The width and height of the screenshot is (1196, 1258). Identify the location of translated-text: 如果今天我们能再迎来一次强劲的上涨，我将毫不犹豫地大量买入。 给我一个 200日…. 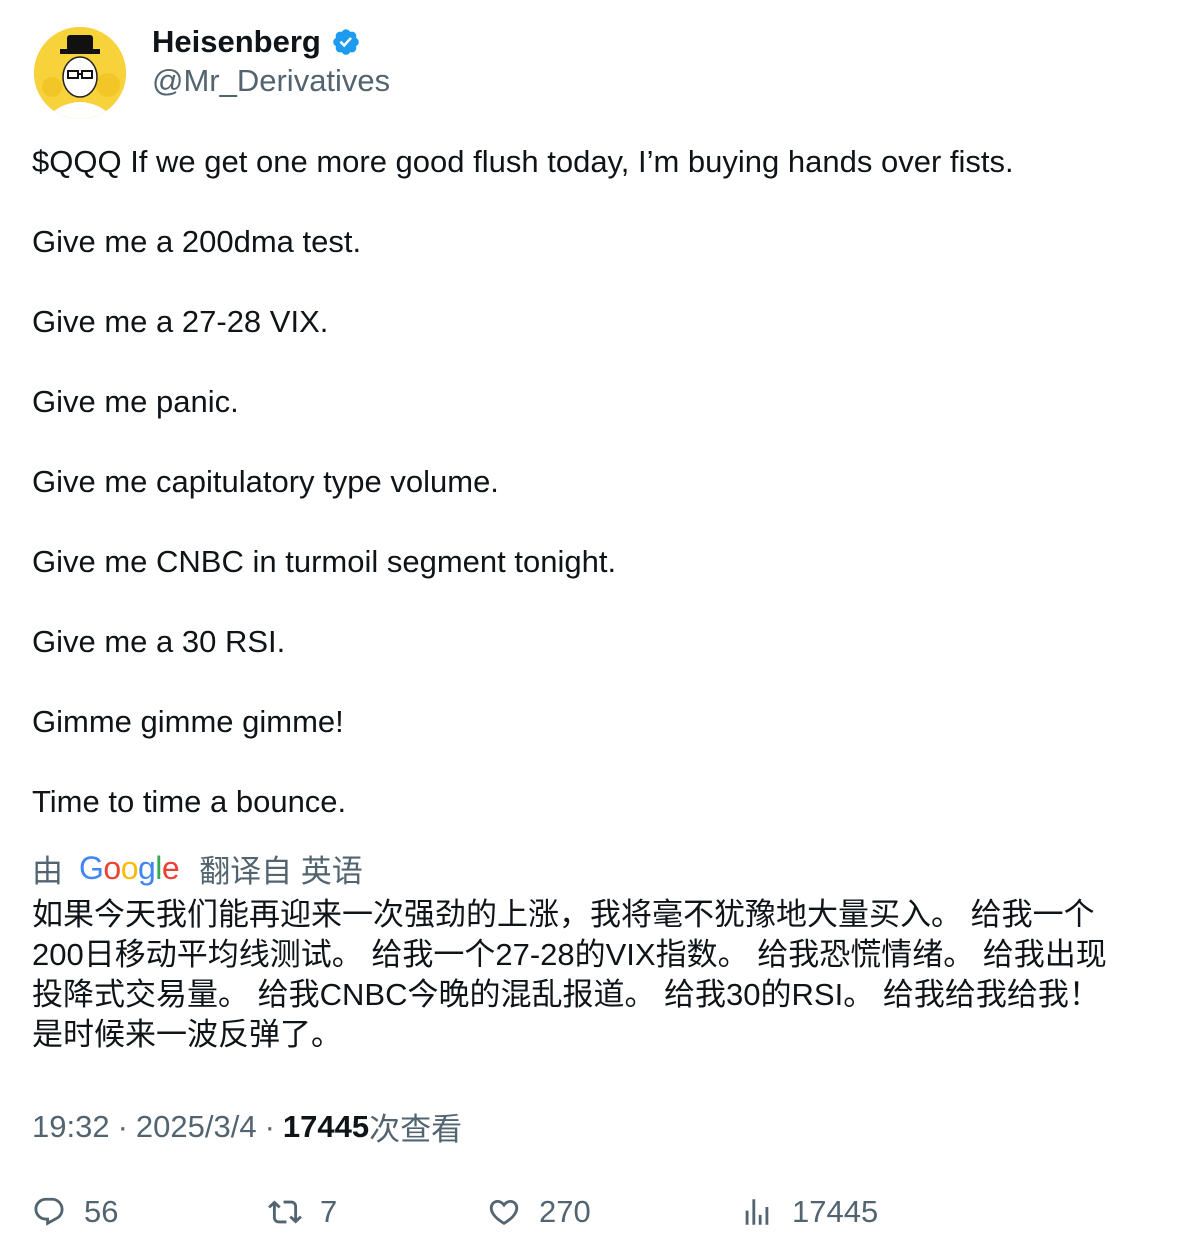
(602, 975).